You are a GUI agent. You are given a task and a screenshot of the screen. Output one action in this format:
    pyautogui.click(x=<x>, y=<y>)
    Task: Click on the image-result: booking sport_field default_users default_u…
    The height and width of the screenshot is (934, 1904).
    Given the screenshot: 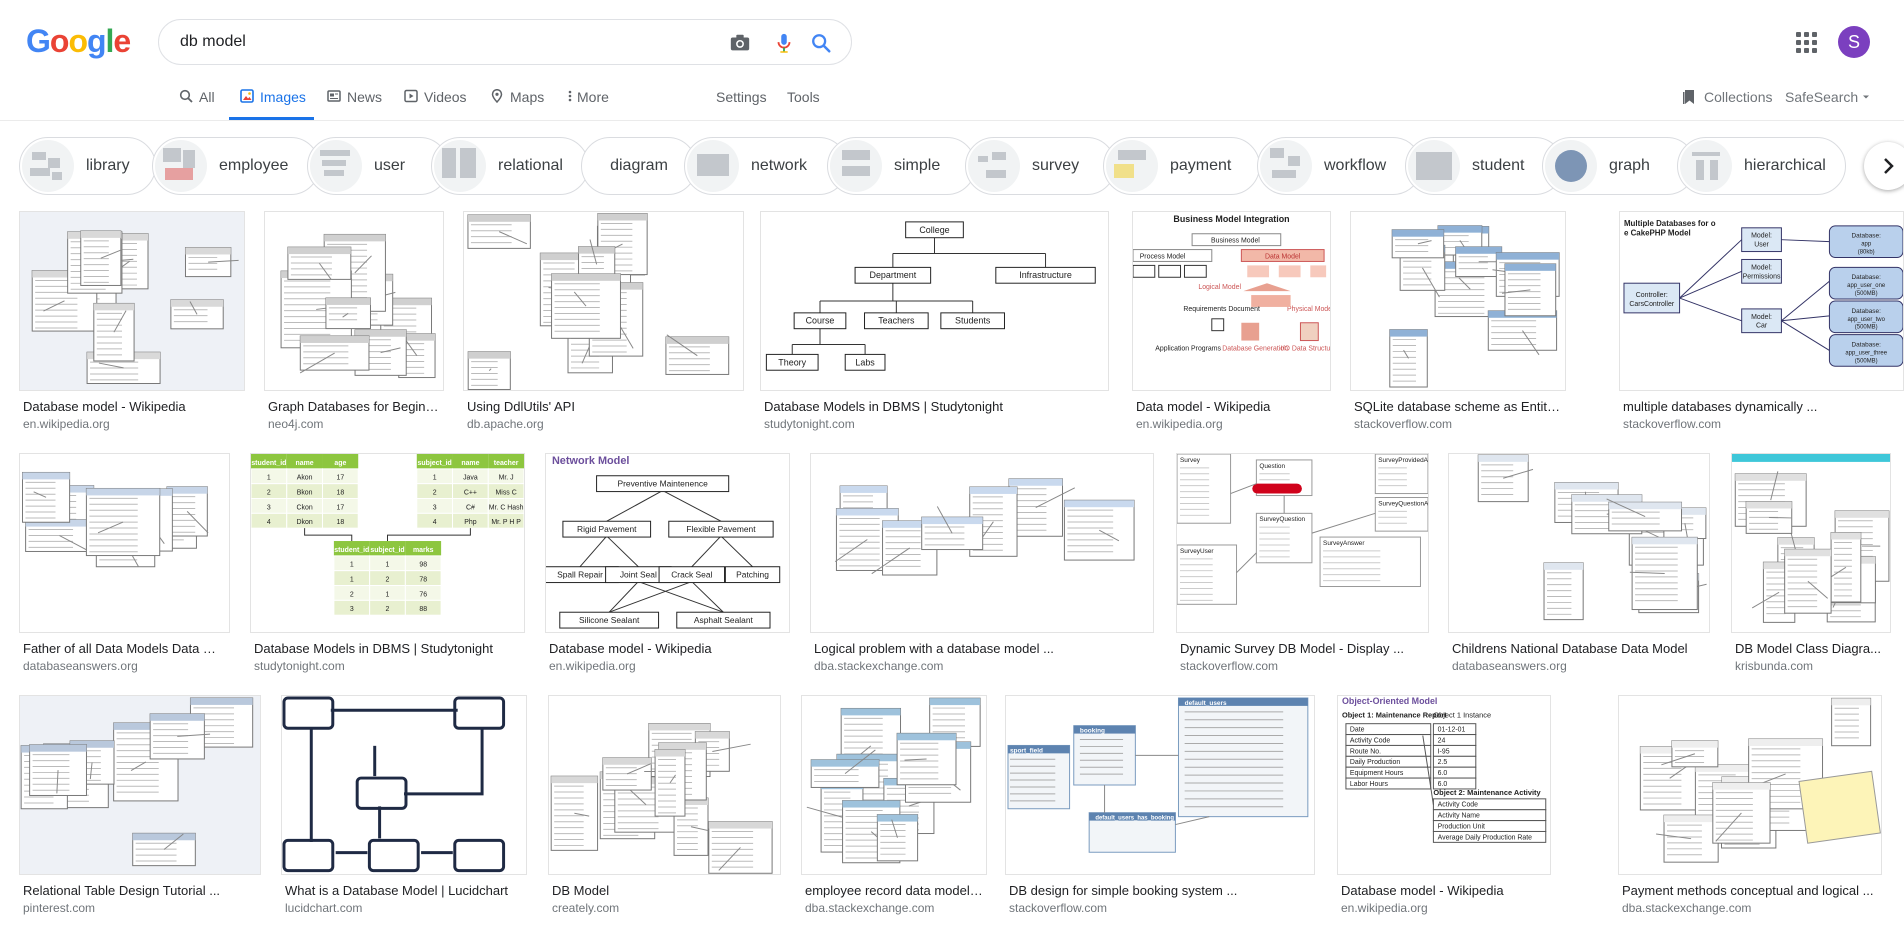 What is the action you would take?
    pyautogui.click(x=1160, y=806)
    